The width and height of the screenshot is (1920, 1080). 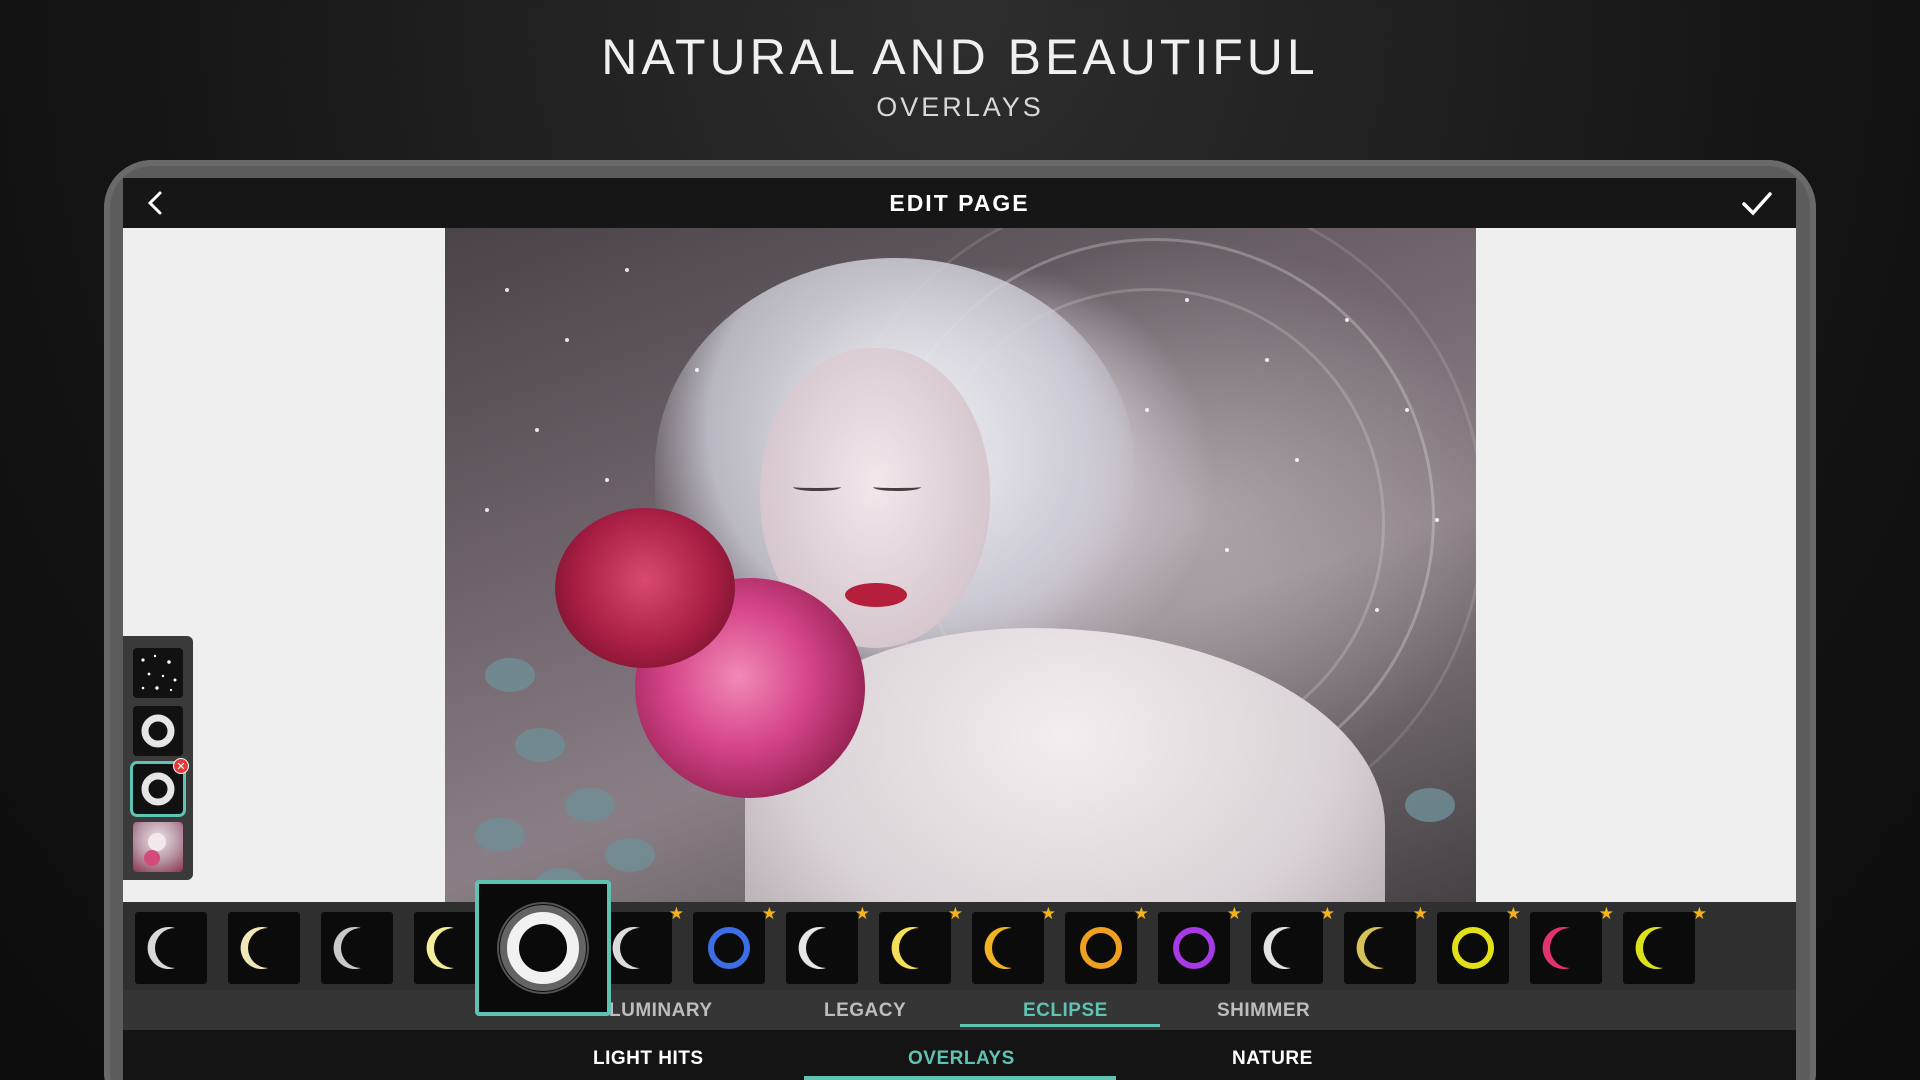 I want to click on layer-photo, so click(x=158, y=847).